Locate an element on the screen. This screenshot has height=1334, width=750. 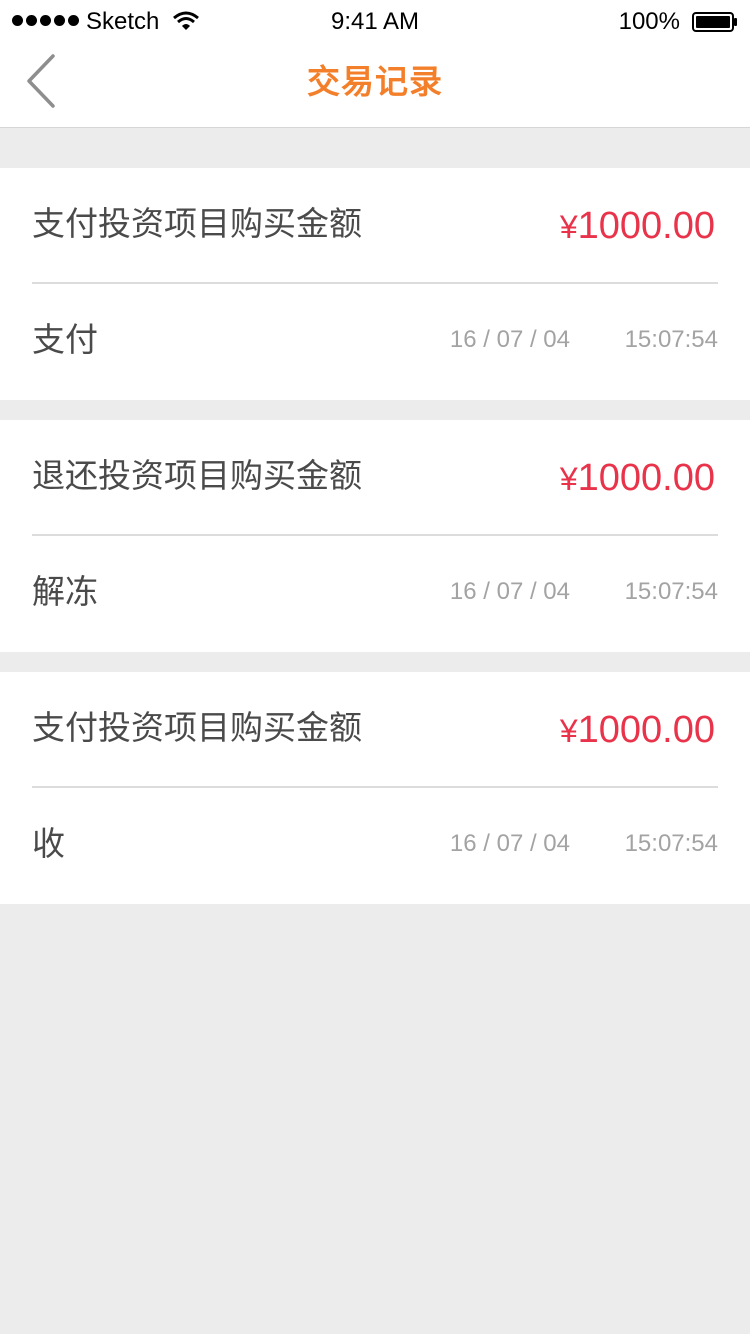
page-title: 交易记录 is located at coordinates (375, 81).